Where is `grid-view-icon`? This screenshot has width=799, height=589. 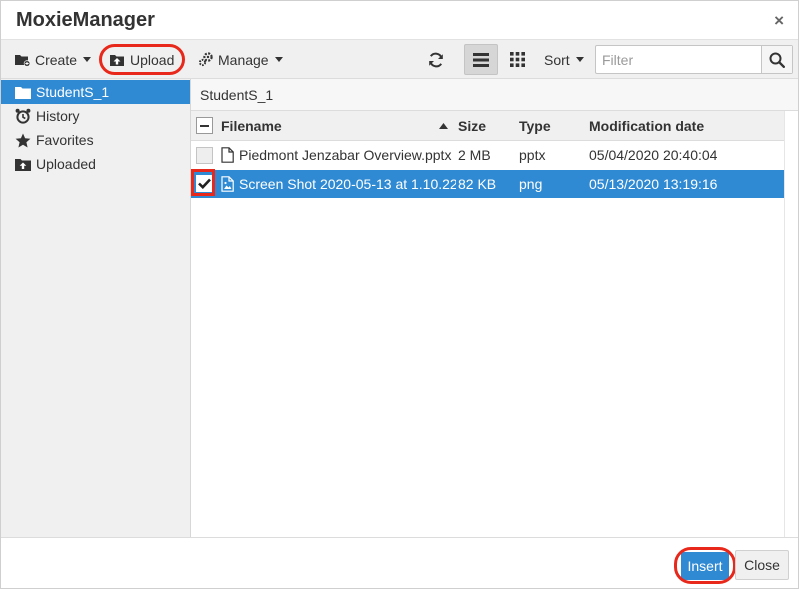
grid-view-icon is located at coordinates (517, 59).